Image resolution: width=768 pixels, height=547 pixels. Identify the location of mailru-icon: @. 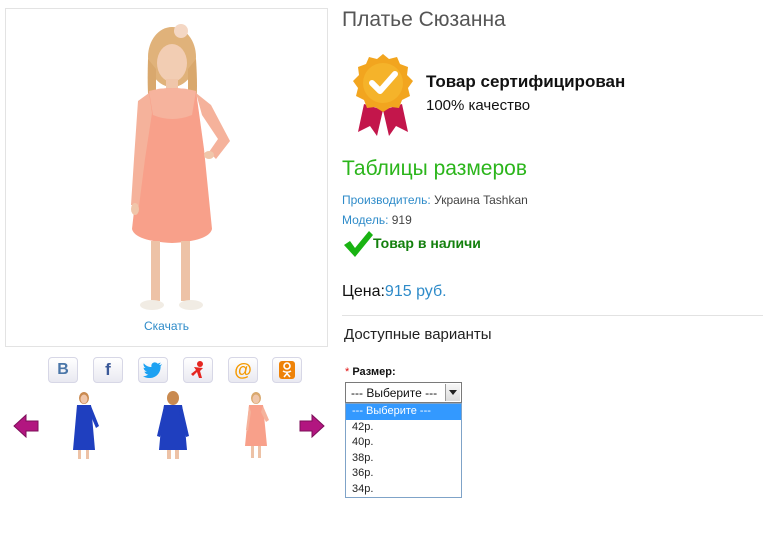
(243, 369).